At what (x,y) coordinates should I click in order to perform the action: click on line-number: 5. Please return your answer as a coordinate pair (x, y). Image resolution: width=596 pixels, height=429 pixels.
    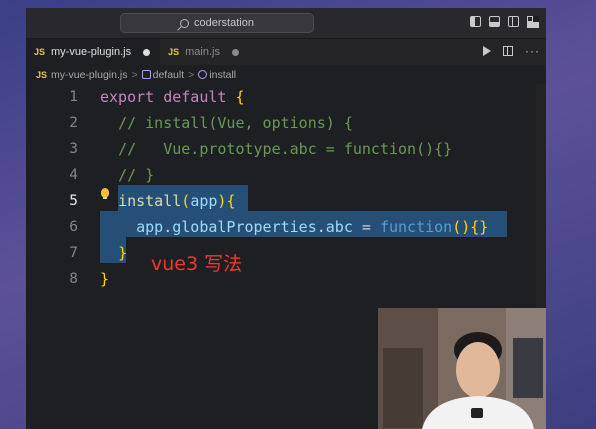
    Looking at the image, I should click on (73, 201).